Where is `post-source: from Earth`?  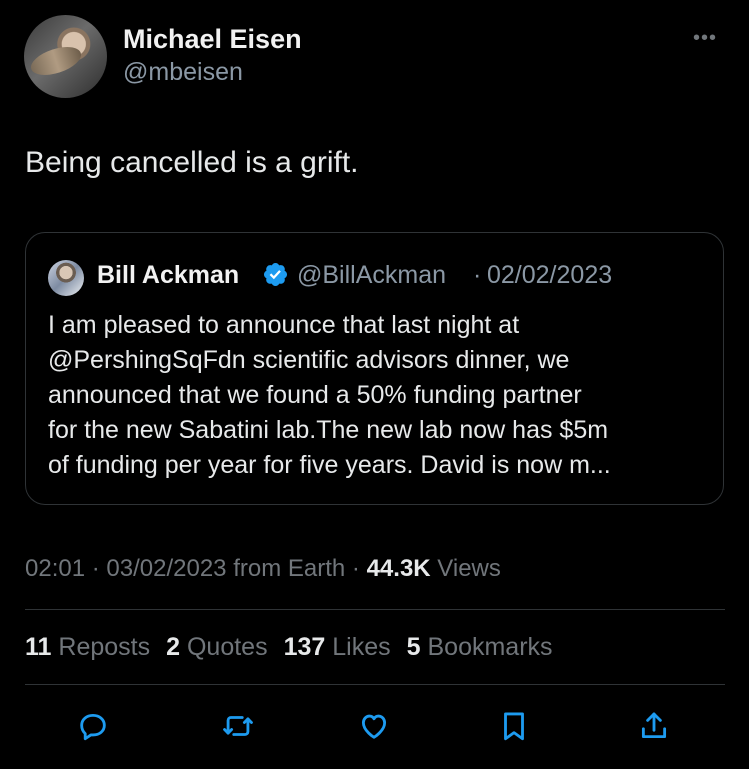
post-source: from Earth is located at coordinates (289, 568).